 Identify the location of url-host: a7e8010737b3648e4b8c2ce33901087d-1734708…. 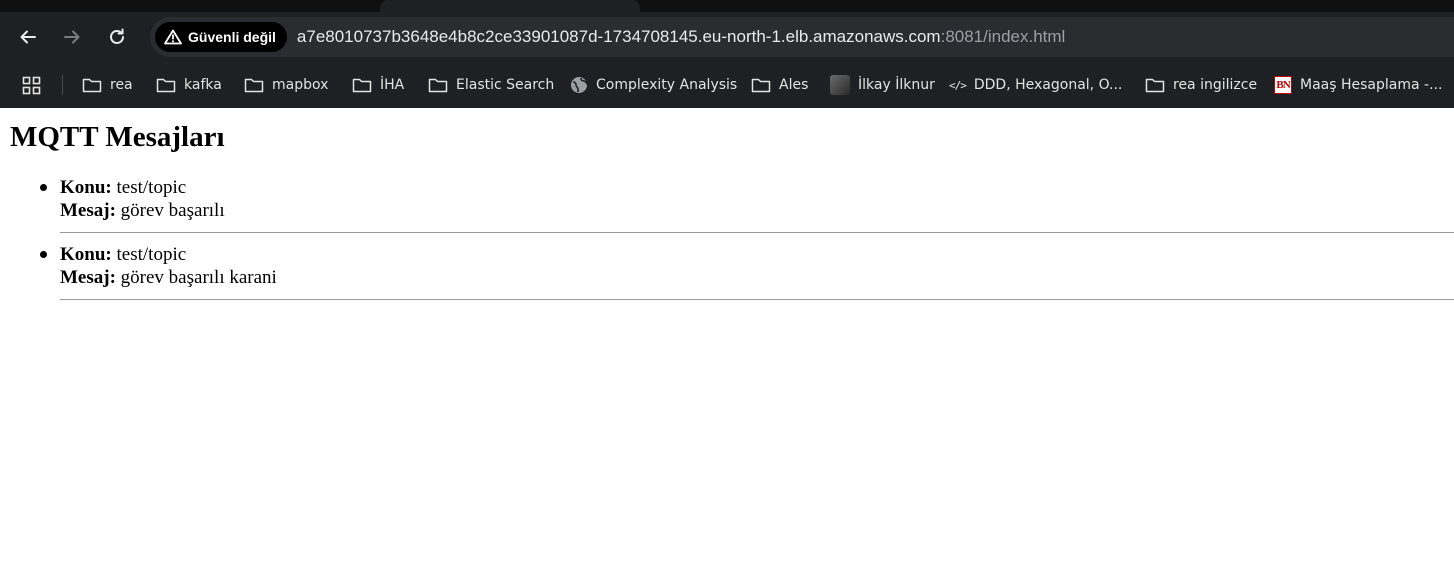
(618, 36).